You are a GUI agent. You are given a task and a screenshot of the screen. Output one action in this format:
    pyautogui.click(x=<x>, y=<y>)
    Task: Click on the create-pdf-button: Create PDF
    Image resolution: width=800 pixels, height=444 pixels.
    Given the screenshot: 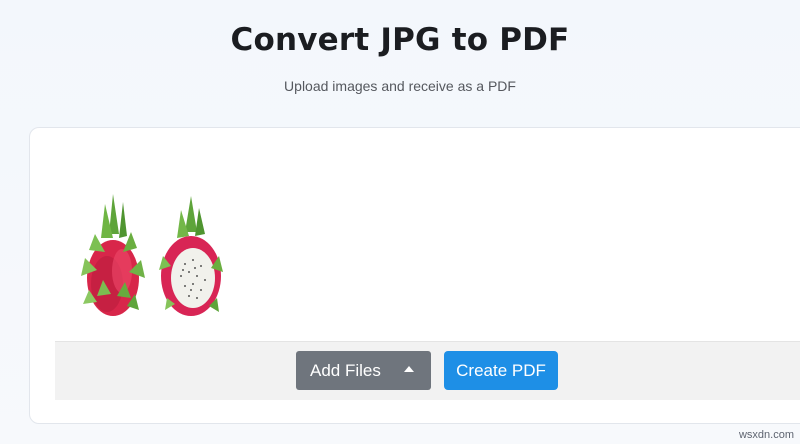 What is the action you would take?
    pyautogui.click(x=501, y=370)
    